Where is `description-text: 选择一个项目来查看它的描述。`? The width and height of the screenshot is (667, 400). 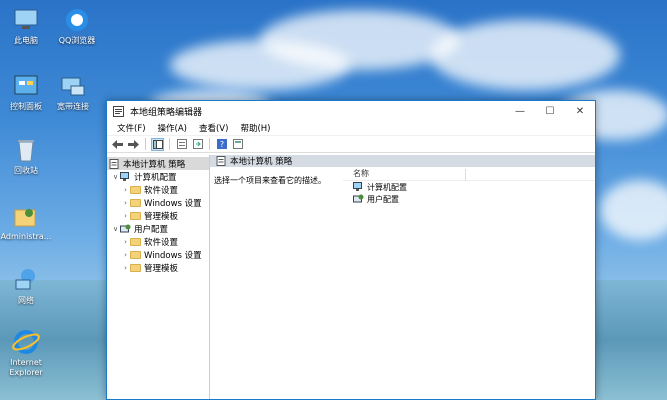 description-text: 选择一个项目来查看它的描述。 is located at coordinates (270, 180).